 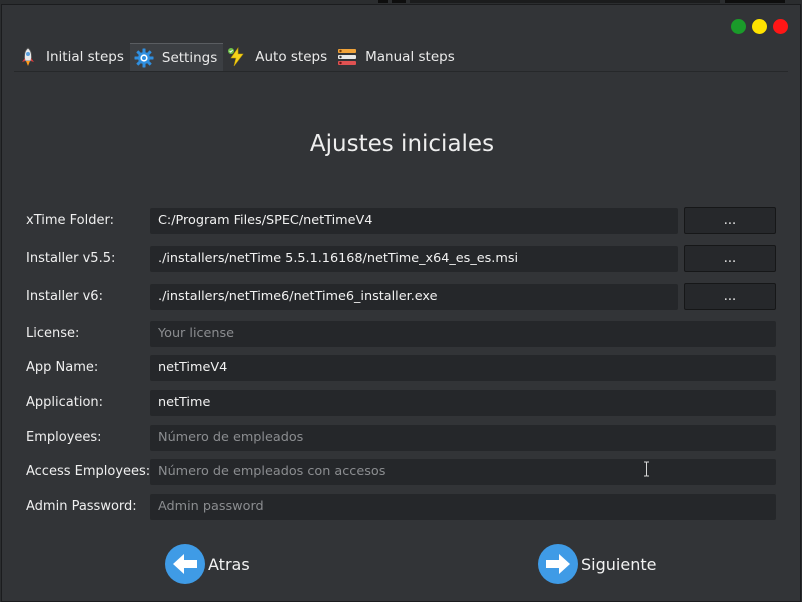 I want to click on admin-password-input: Admin password, so click(x=463, y=507).